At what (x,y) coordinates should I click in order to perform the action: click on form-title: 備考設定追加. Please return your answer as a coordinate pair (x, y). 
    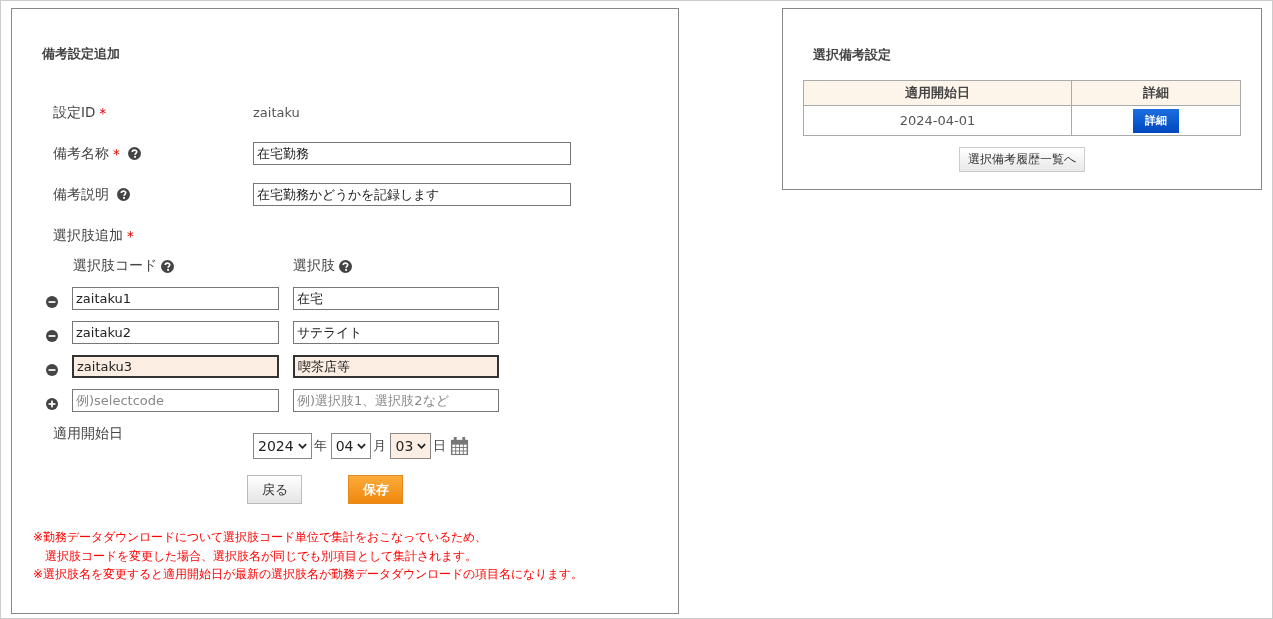
    Looking at the image, I should click on (81, 54).